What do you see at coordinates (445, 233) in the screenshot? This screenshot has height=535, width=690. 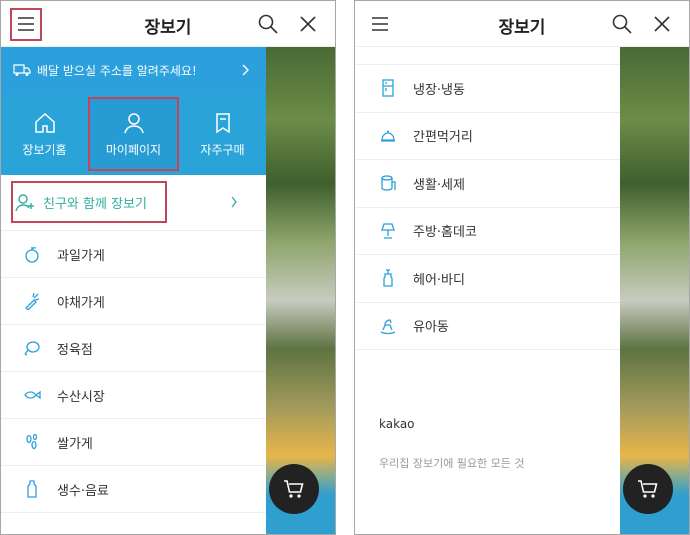 I see `category-label: 주방·홈데코` at bounding box center [445, 233].